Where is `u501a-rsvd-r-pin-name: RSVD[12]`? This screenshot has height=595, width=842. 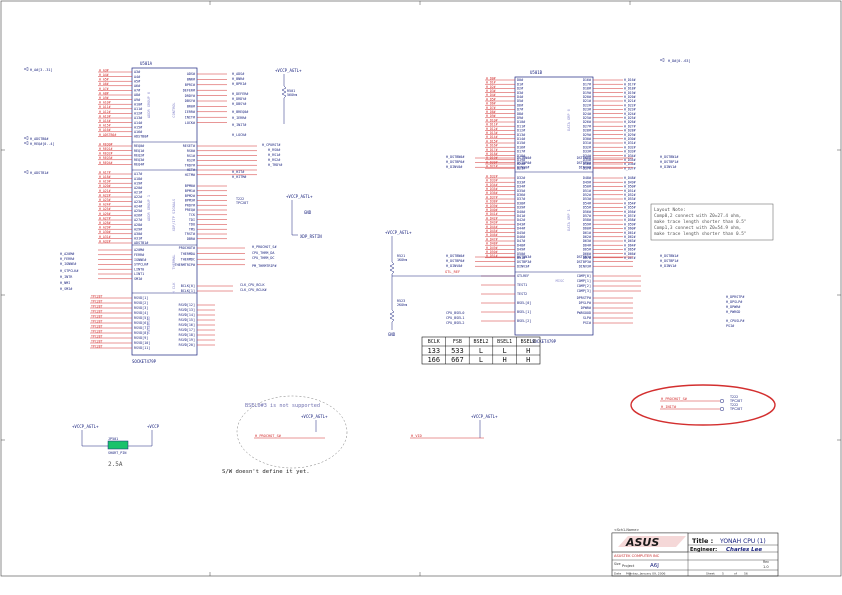 u501a-rsvd-r-pin-name: RSVD[12] is located at coordinates (187, 305).